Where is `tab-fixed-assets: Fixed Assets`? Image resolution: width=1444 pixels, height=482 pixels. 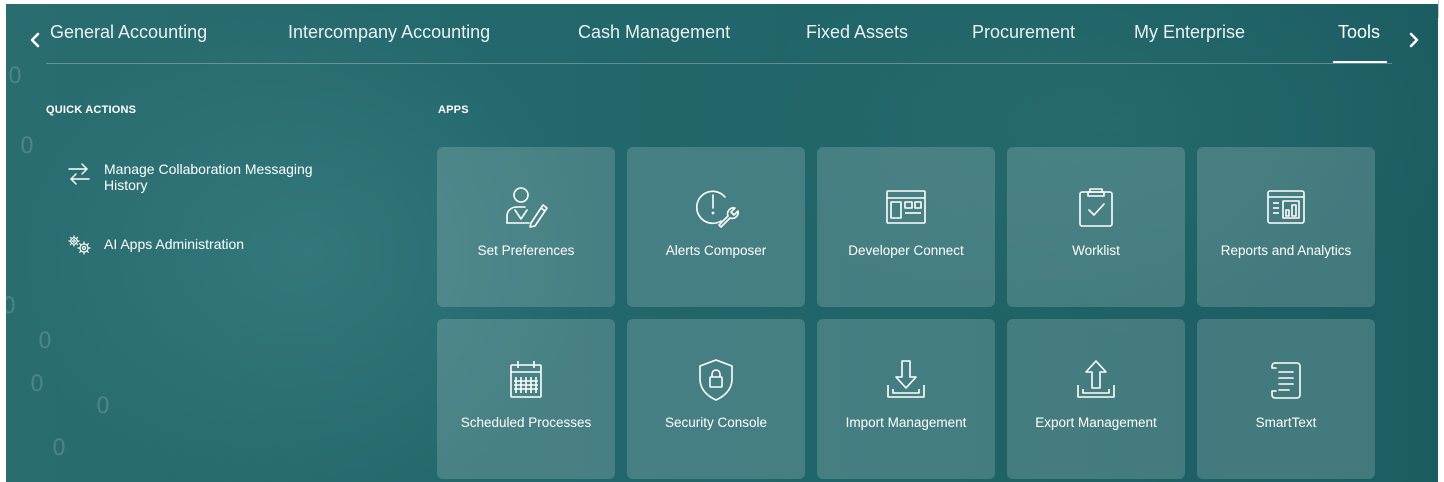 tab-fixed-assets: Fixed Assets is located at coordinates (857, 32).